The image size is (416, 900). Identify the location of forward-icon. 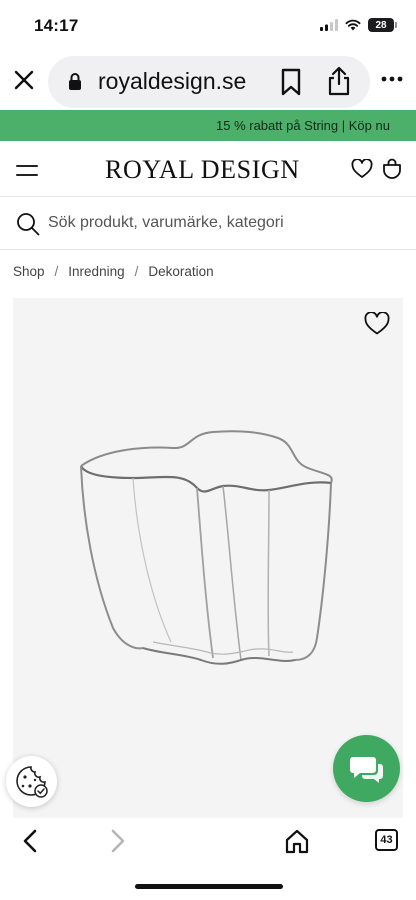
(118, 841).